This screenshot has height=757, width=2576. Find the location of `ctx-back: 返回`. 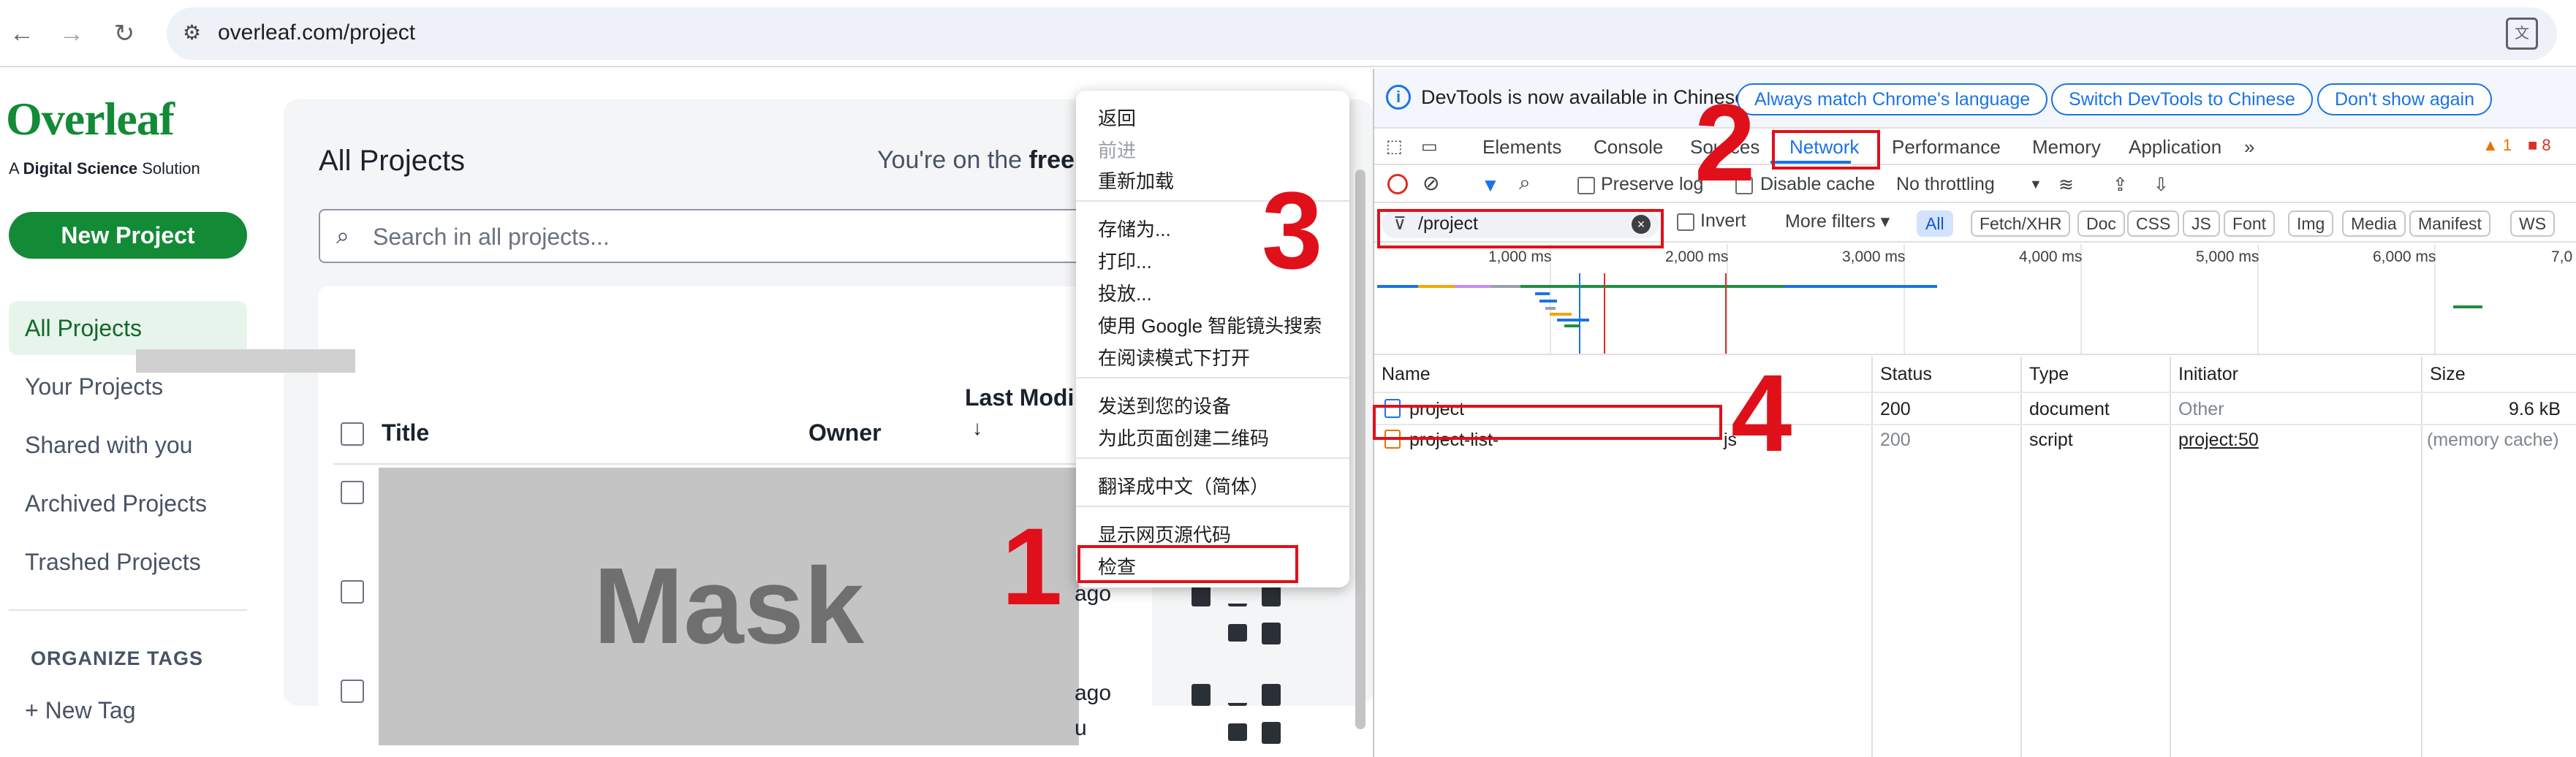

ctx-back: 返回 is located at coordinates (1117, 117).